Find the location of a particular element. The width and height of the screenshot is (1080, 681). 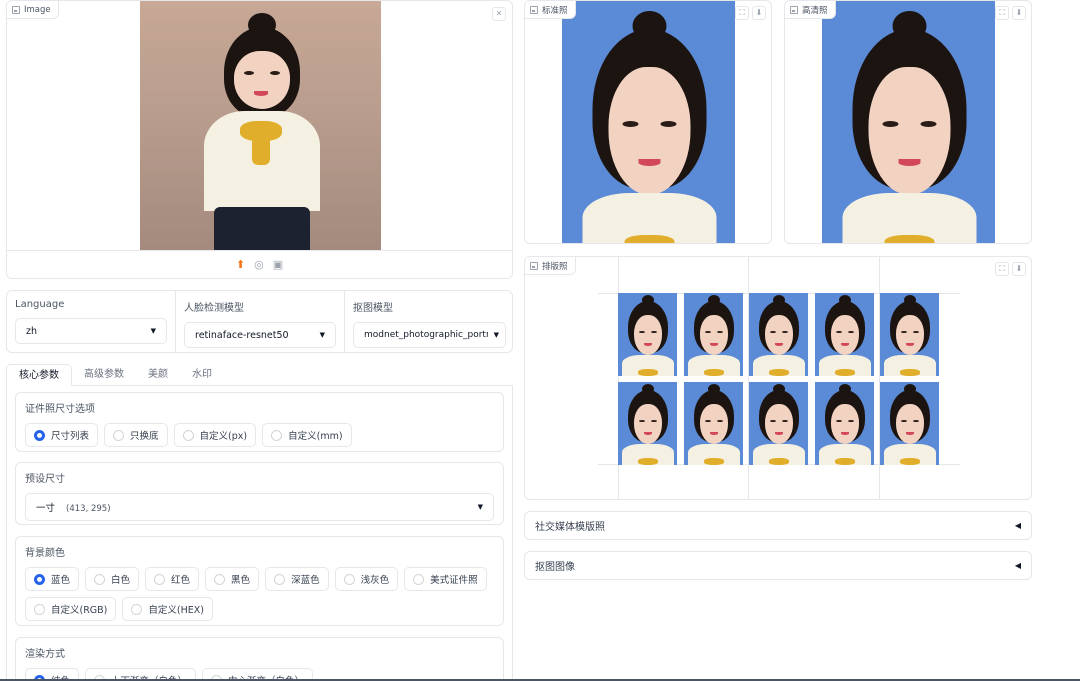

matting-select: modnet_photographic_portrait ▼ is located at coordinates (429, 335).